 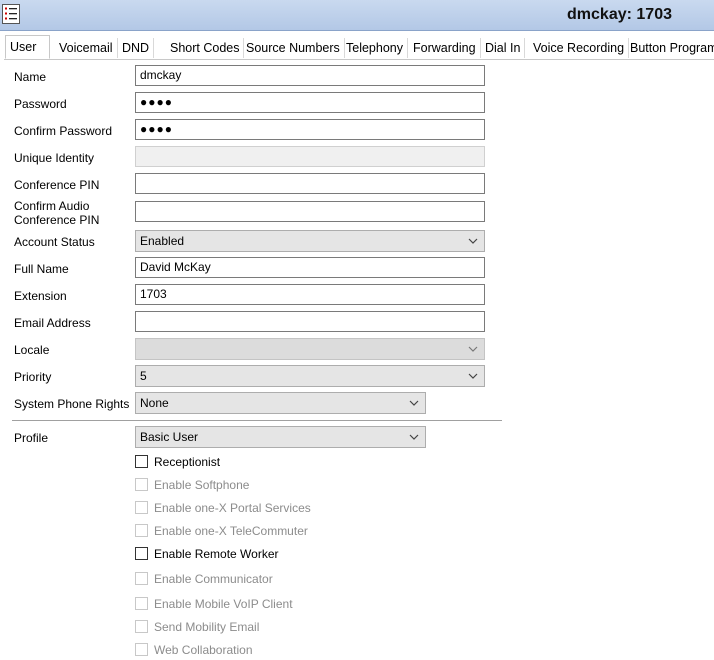 What do you see at coordinates (141, 530) in the screenshot?
I see `enable-onex-telecommuter-checkbox` at bounding box center [141, 530].